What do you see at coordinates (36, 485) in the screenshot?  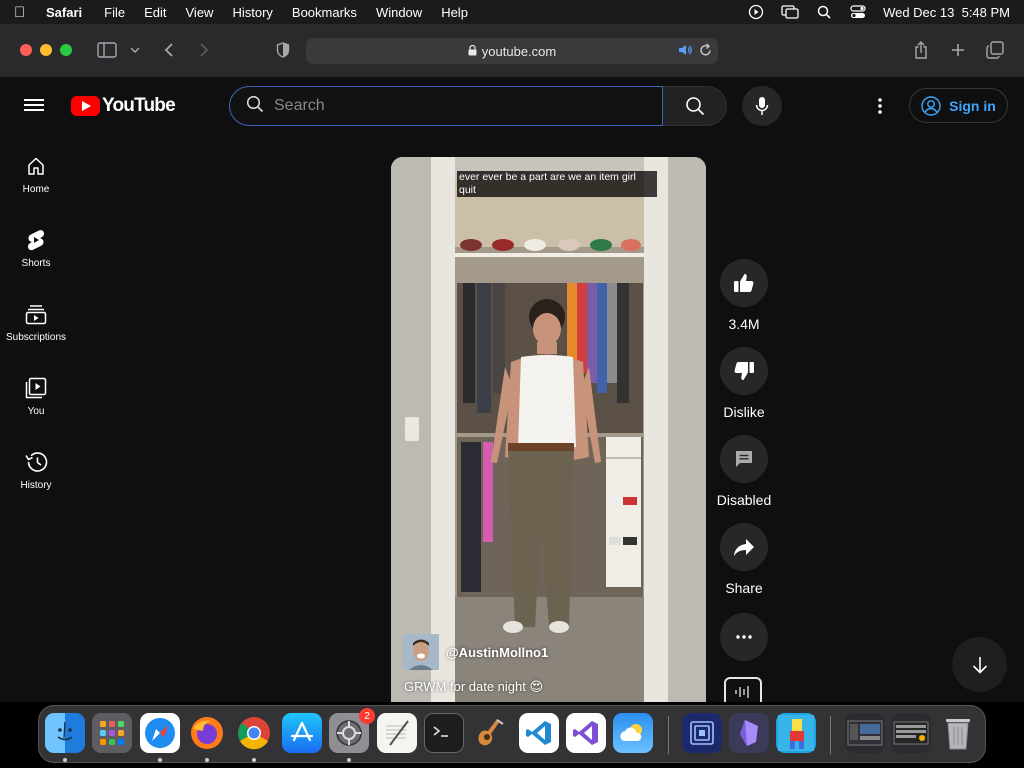 I see `sidebar-label-history: History` at bounding box center [36, 485].